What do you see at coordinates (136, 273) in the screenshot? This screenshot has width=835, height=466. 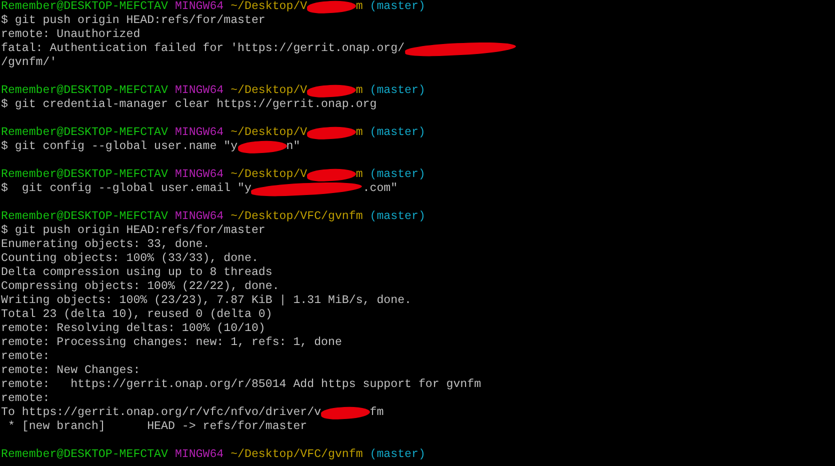 I see `terminal-text: Delta compression using up to 8 threads` at bounding box center [136, 273].